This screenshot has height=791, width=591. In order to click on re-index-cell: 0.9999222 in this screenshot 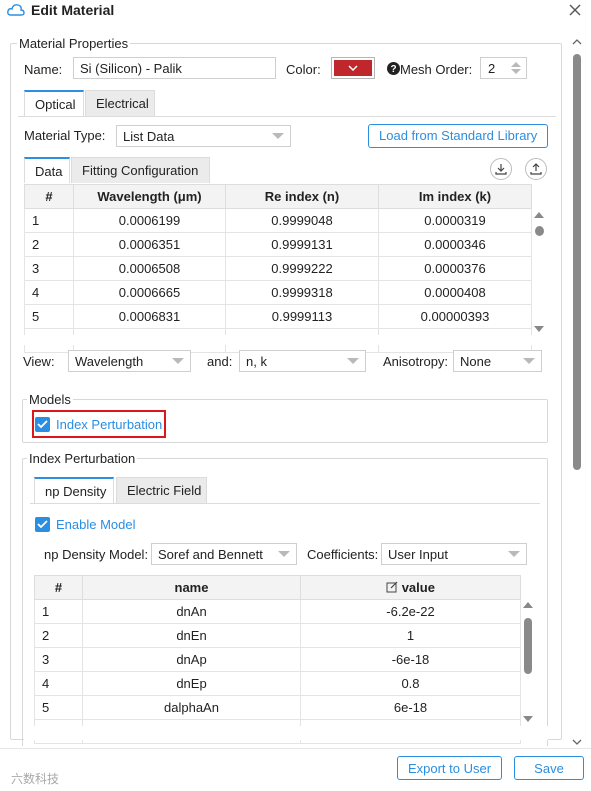, I will do `click(302, 268)`.